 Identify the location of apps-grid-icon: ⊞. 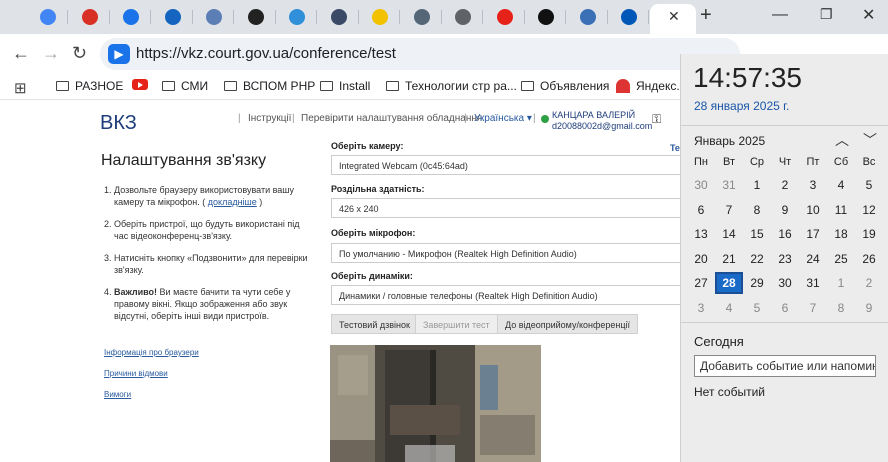
(20, 88).